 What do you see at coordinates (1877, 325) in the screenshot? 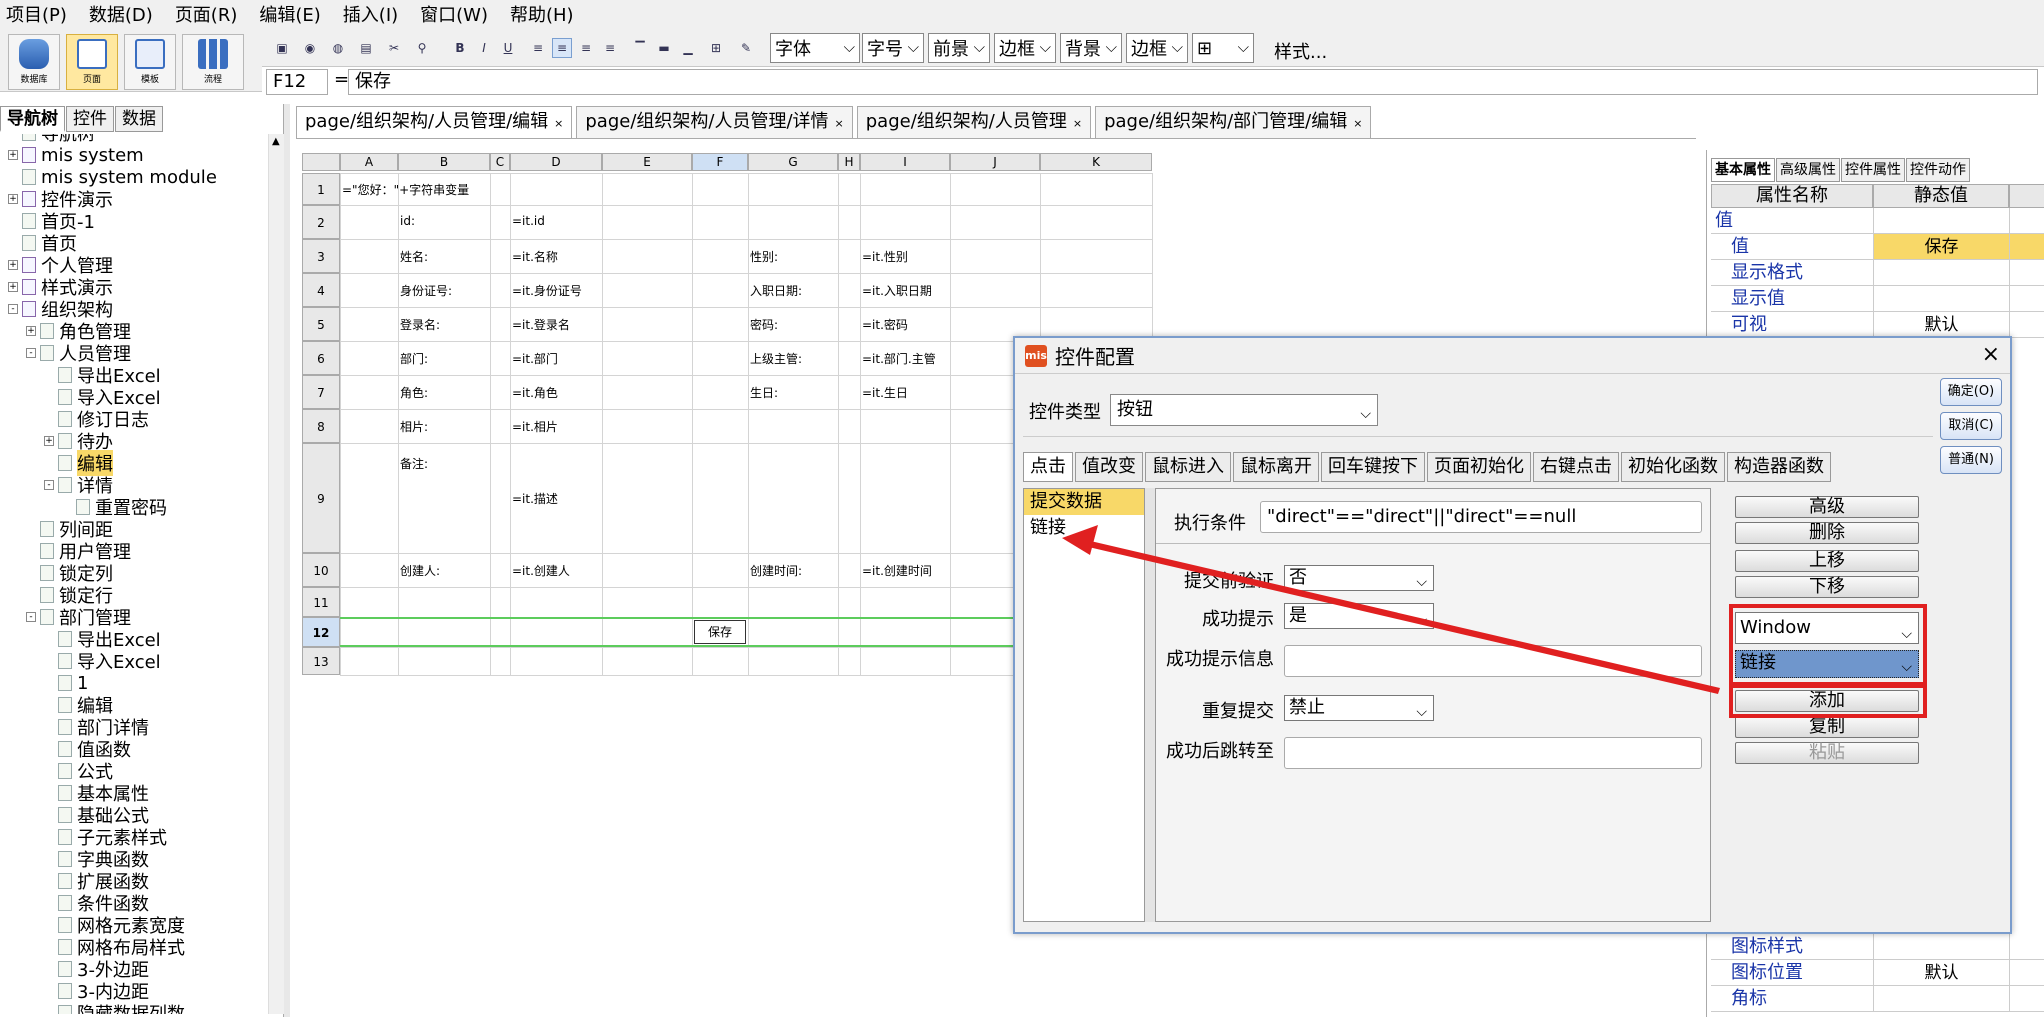
I see `property-row: 可视 默认` at bounding box center [1877, 325].